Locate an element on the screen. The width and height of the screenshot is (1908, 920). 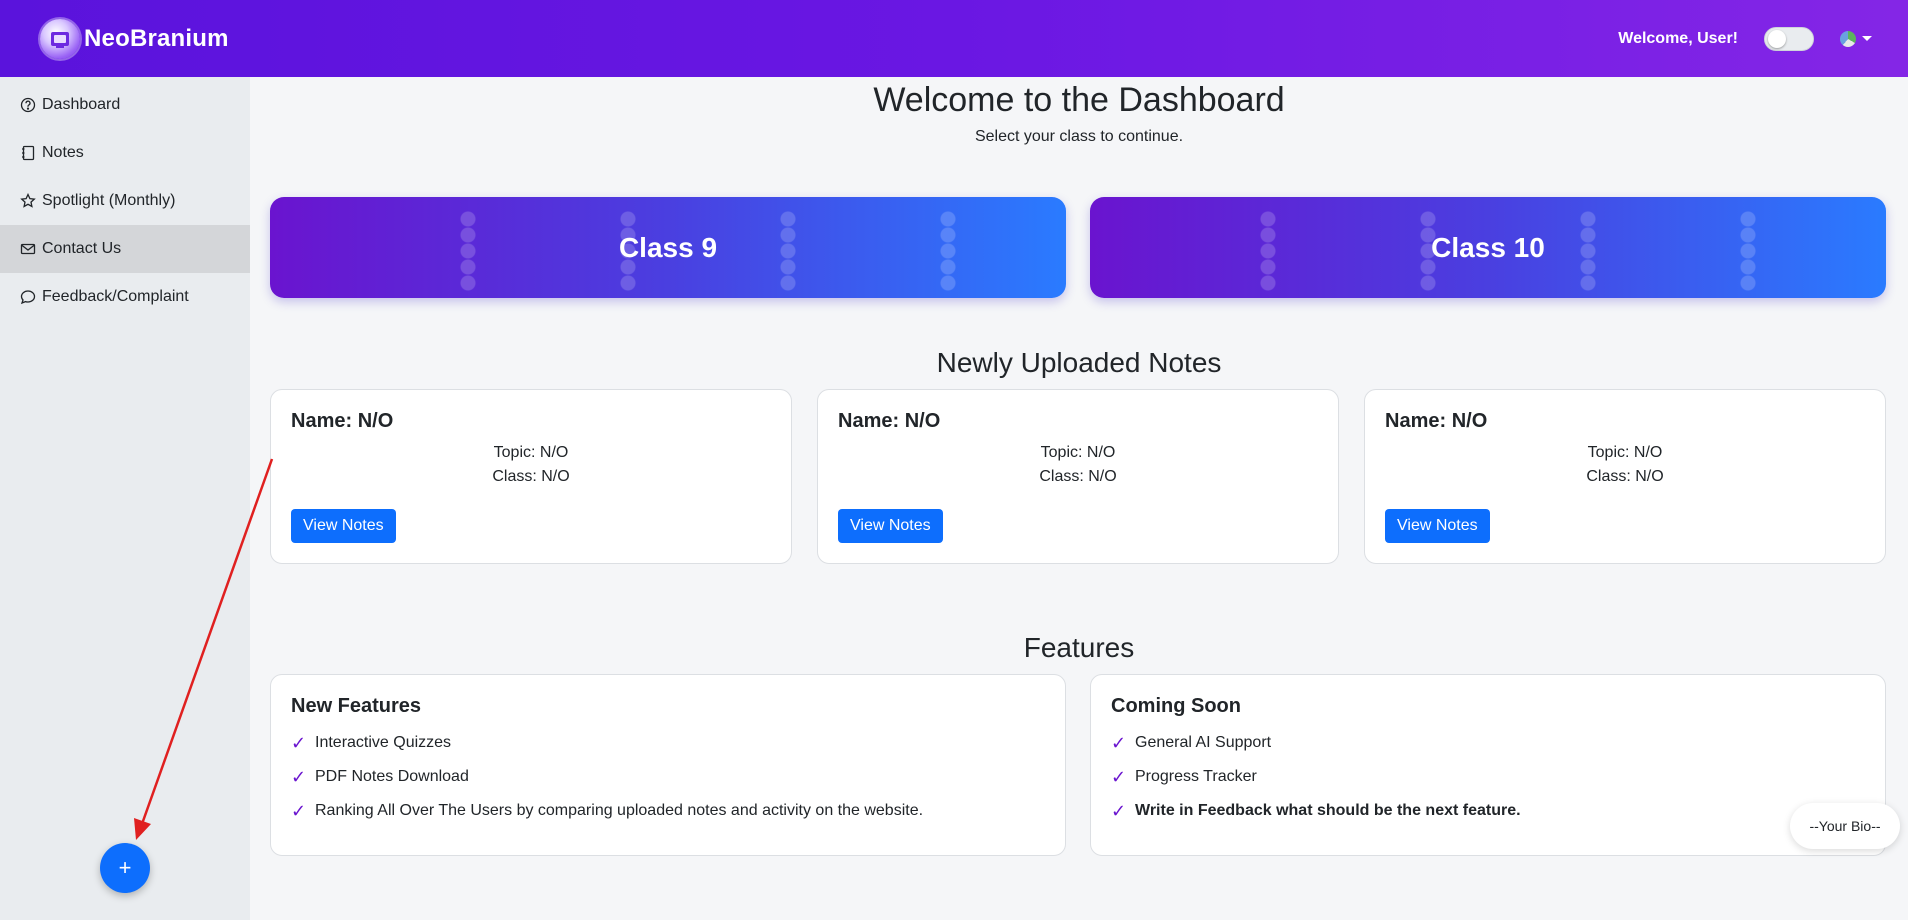
brand-link: NeoBranium is located at coordinates (134, 38).